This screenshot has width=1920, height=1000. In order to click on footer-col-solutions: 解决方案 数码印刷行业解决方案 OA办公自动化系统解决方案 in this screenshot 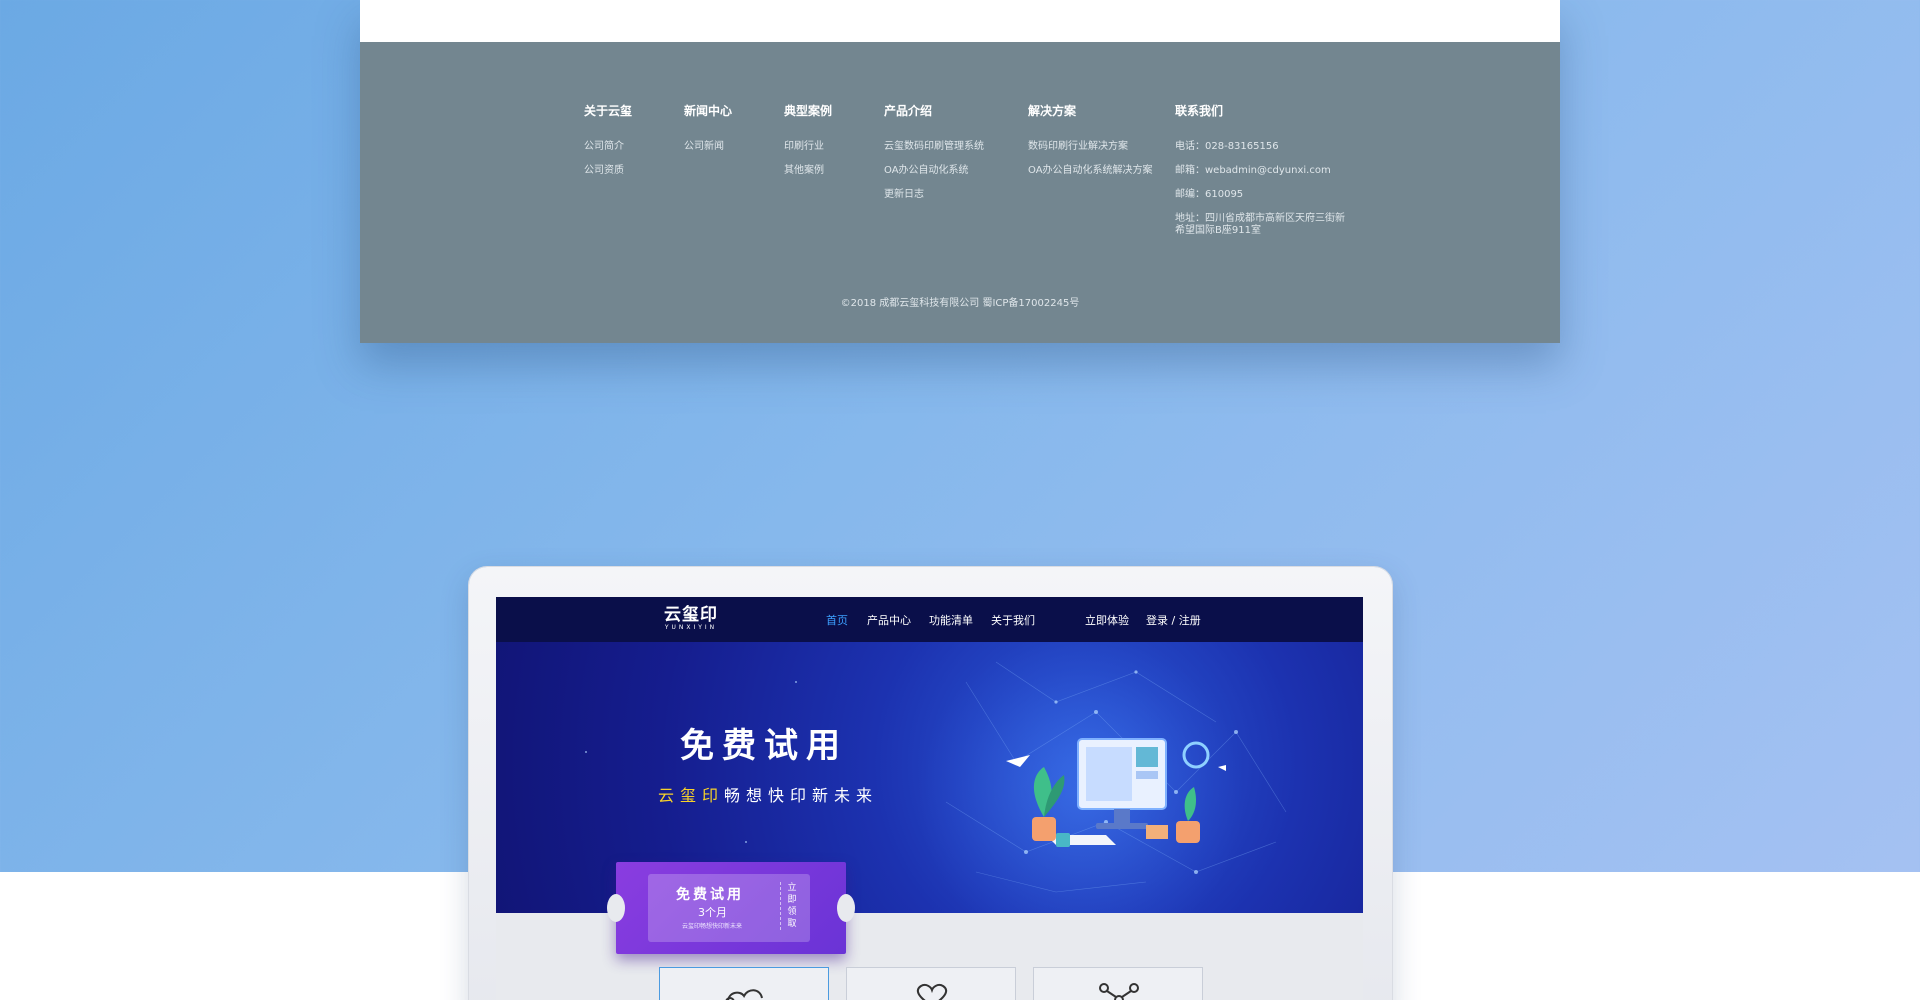, I will do `click(1090, 142)`.